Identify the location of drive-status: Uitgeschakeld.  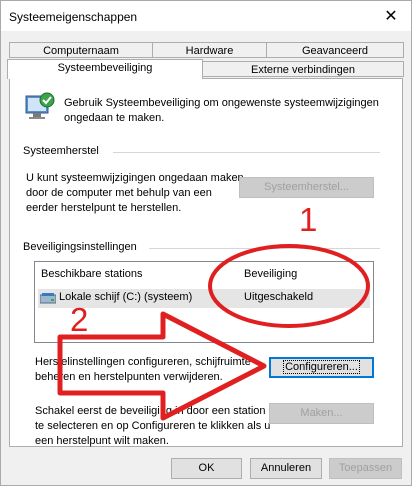
(279, 297).